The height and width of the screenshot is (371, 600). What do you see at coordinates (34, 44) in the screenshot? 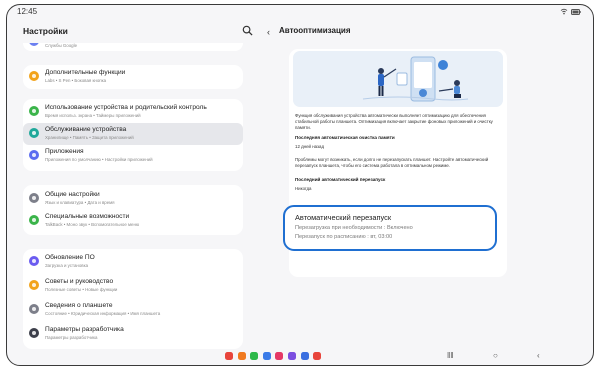
I see `google-icon` at bounding box center [34, 44].